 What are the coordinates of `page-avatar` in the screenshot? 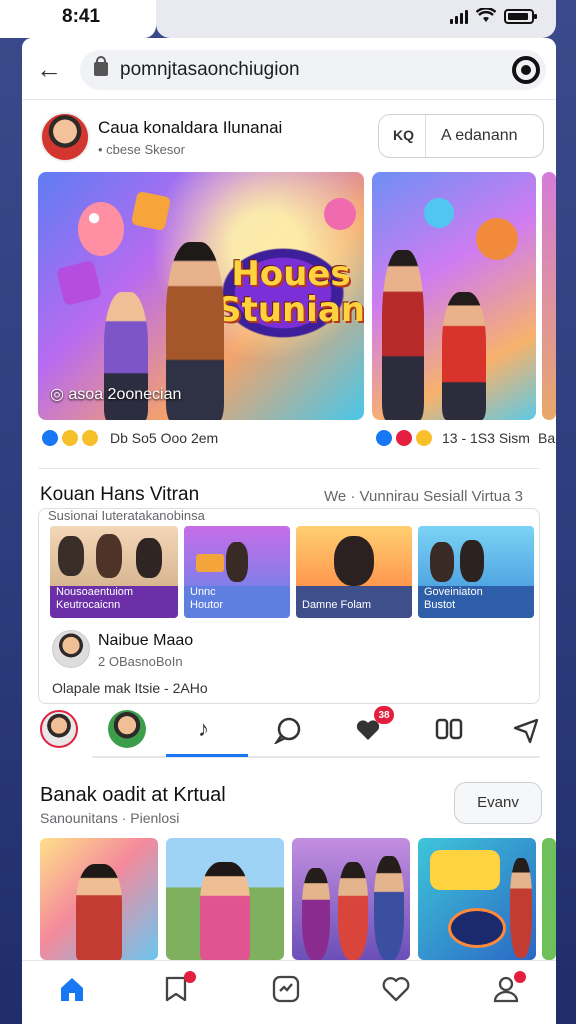 It's located at (65, 137).